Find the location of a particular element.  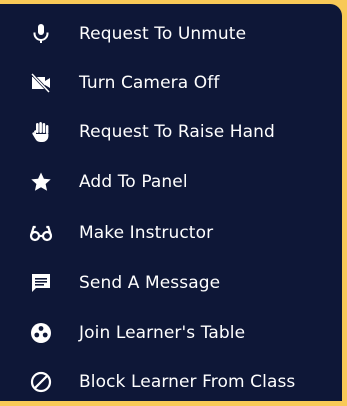

menu-item-turn-camera-off: Turn Camera Off is located at coordinates (171, 83).